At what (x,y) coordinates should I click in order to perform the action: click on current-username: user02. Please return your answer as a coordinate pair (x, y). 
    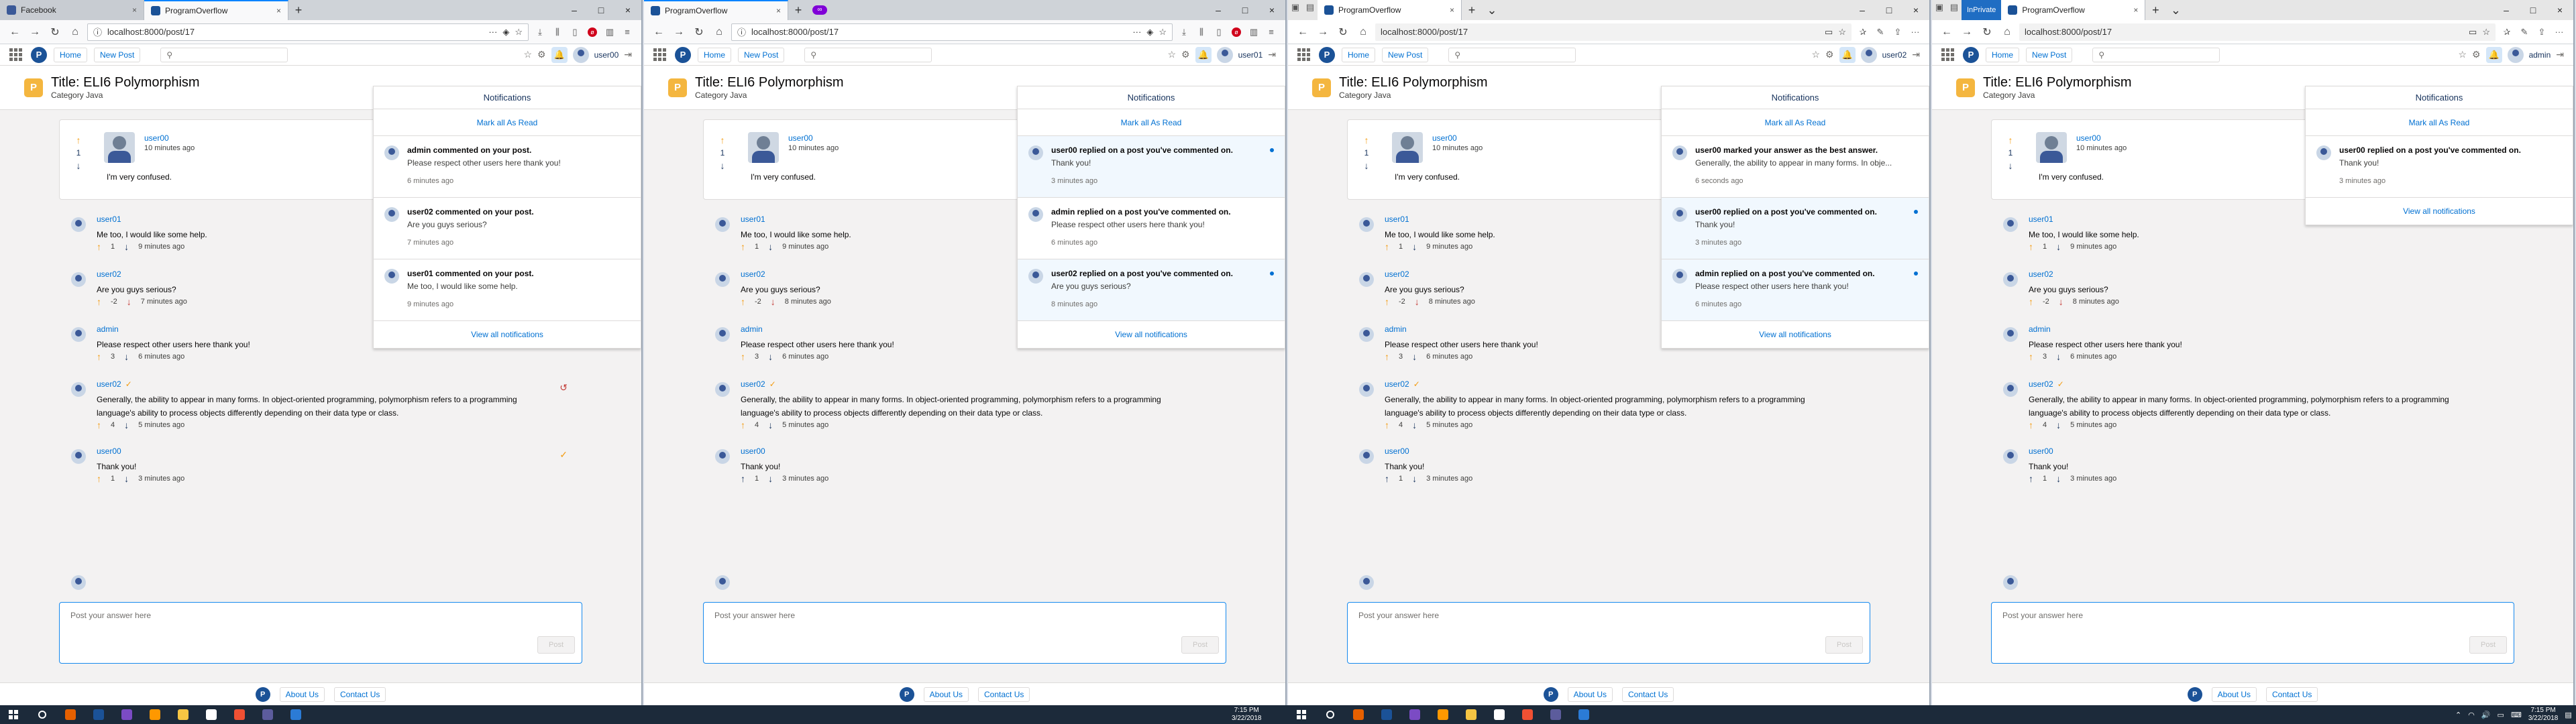
    Looking at the image, I should click on (1894, 55).